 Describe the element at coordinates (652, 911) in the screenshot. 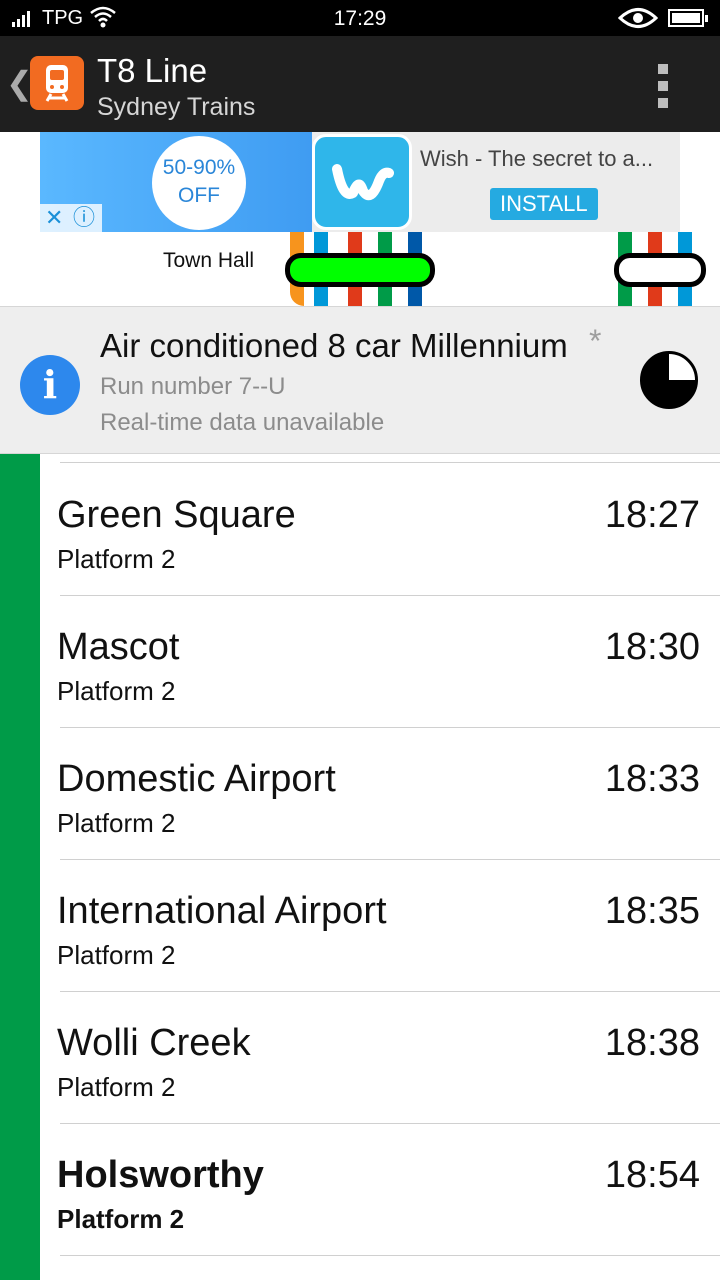

I see `stop-time: 18:35` at that location.